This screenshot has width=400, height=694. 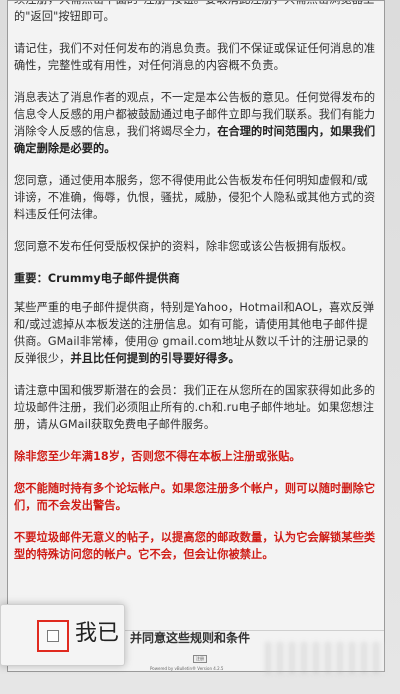 I want to click on zoom-label: 我已, so click(x=97, y=633).